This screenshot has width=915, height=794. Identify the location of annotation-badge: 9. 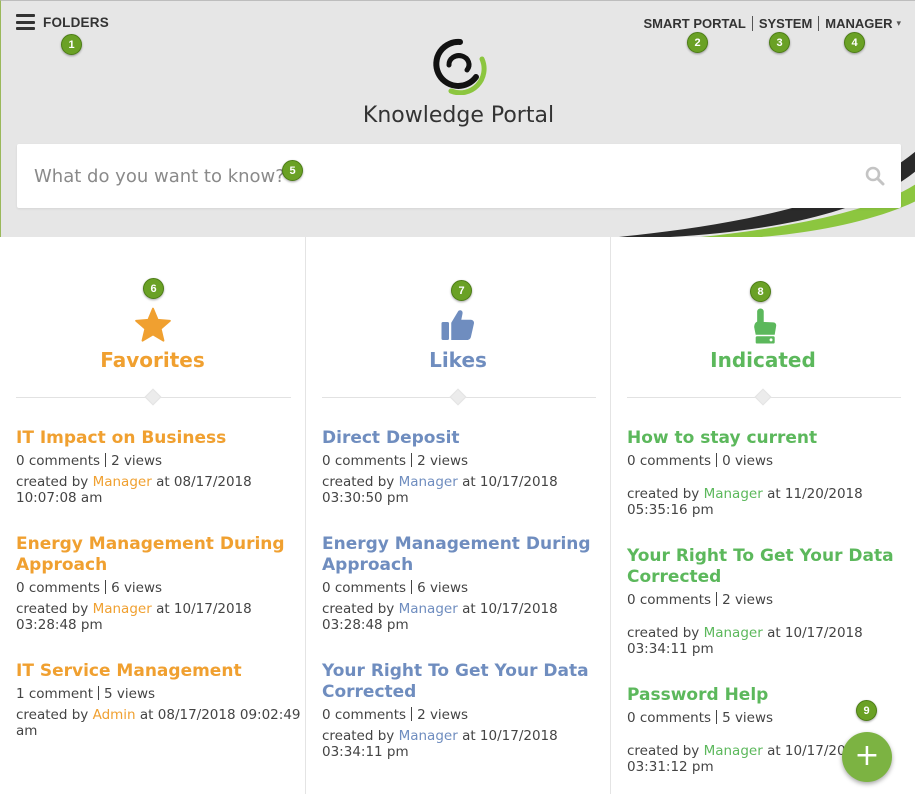
(866, 710).